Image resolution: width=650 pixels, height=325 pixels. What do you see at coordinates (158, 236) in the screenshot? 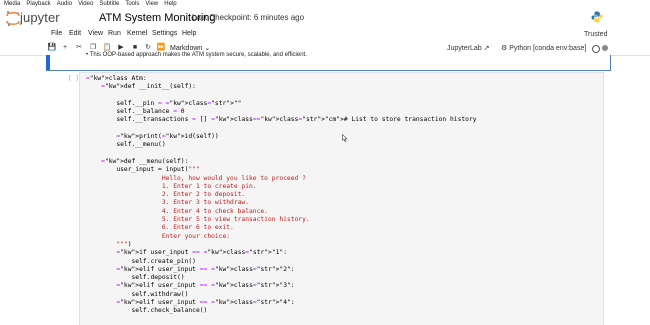
I see `code-line: Enter your choice:` at bounding box center [158, 236].